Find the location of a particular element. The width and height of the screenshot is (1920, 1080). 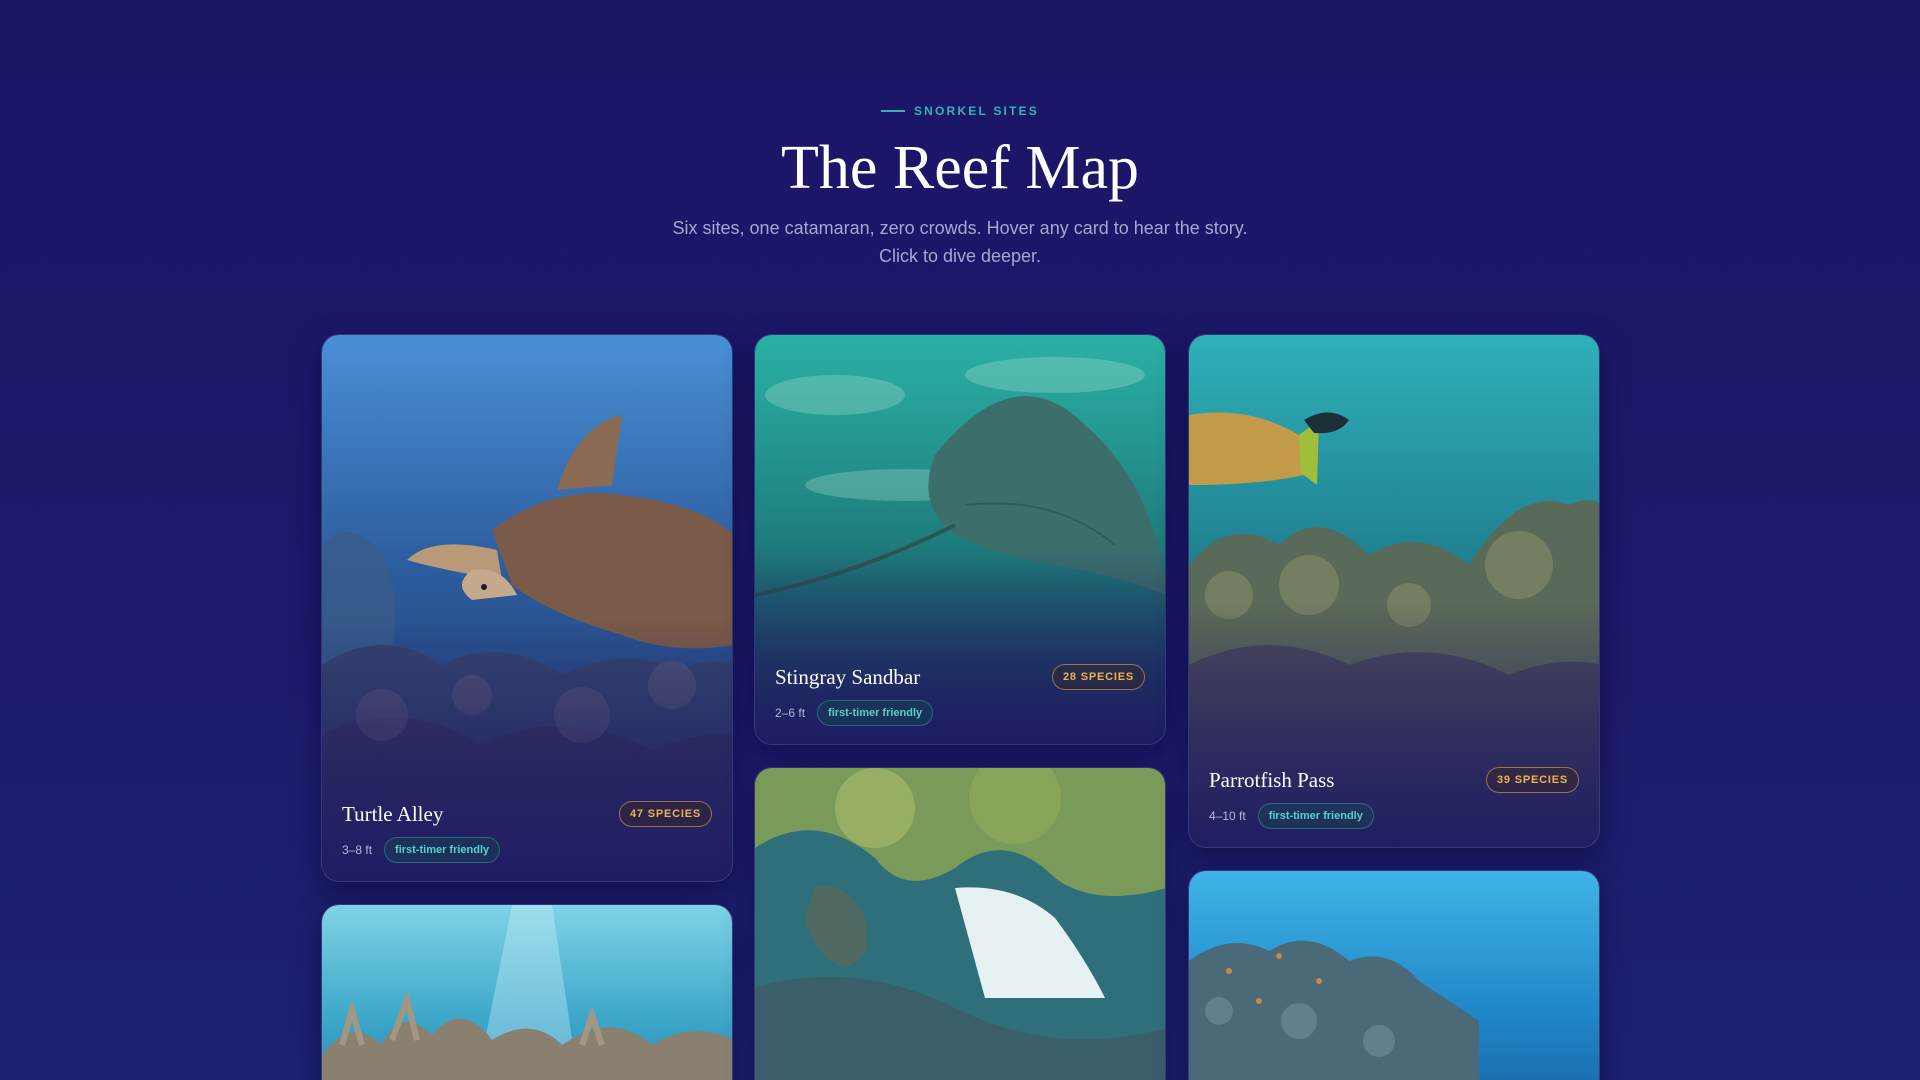

section-eyebrow: SNORKEL SITES is located at coordinates (960, 111).